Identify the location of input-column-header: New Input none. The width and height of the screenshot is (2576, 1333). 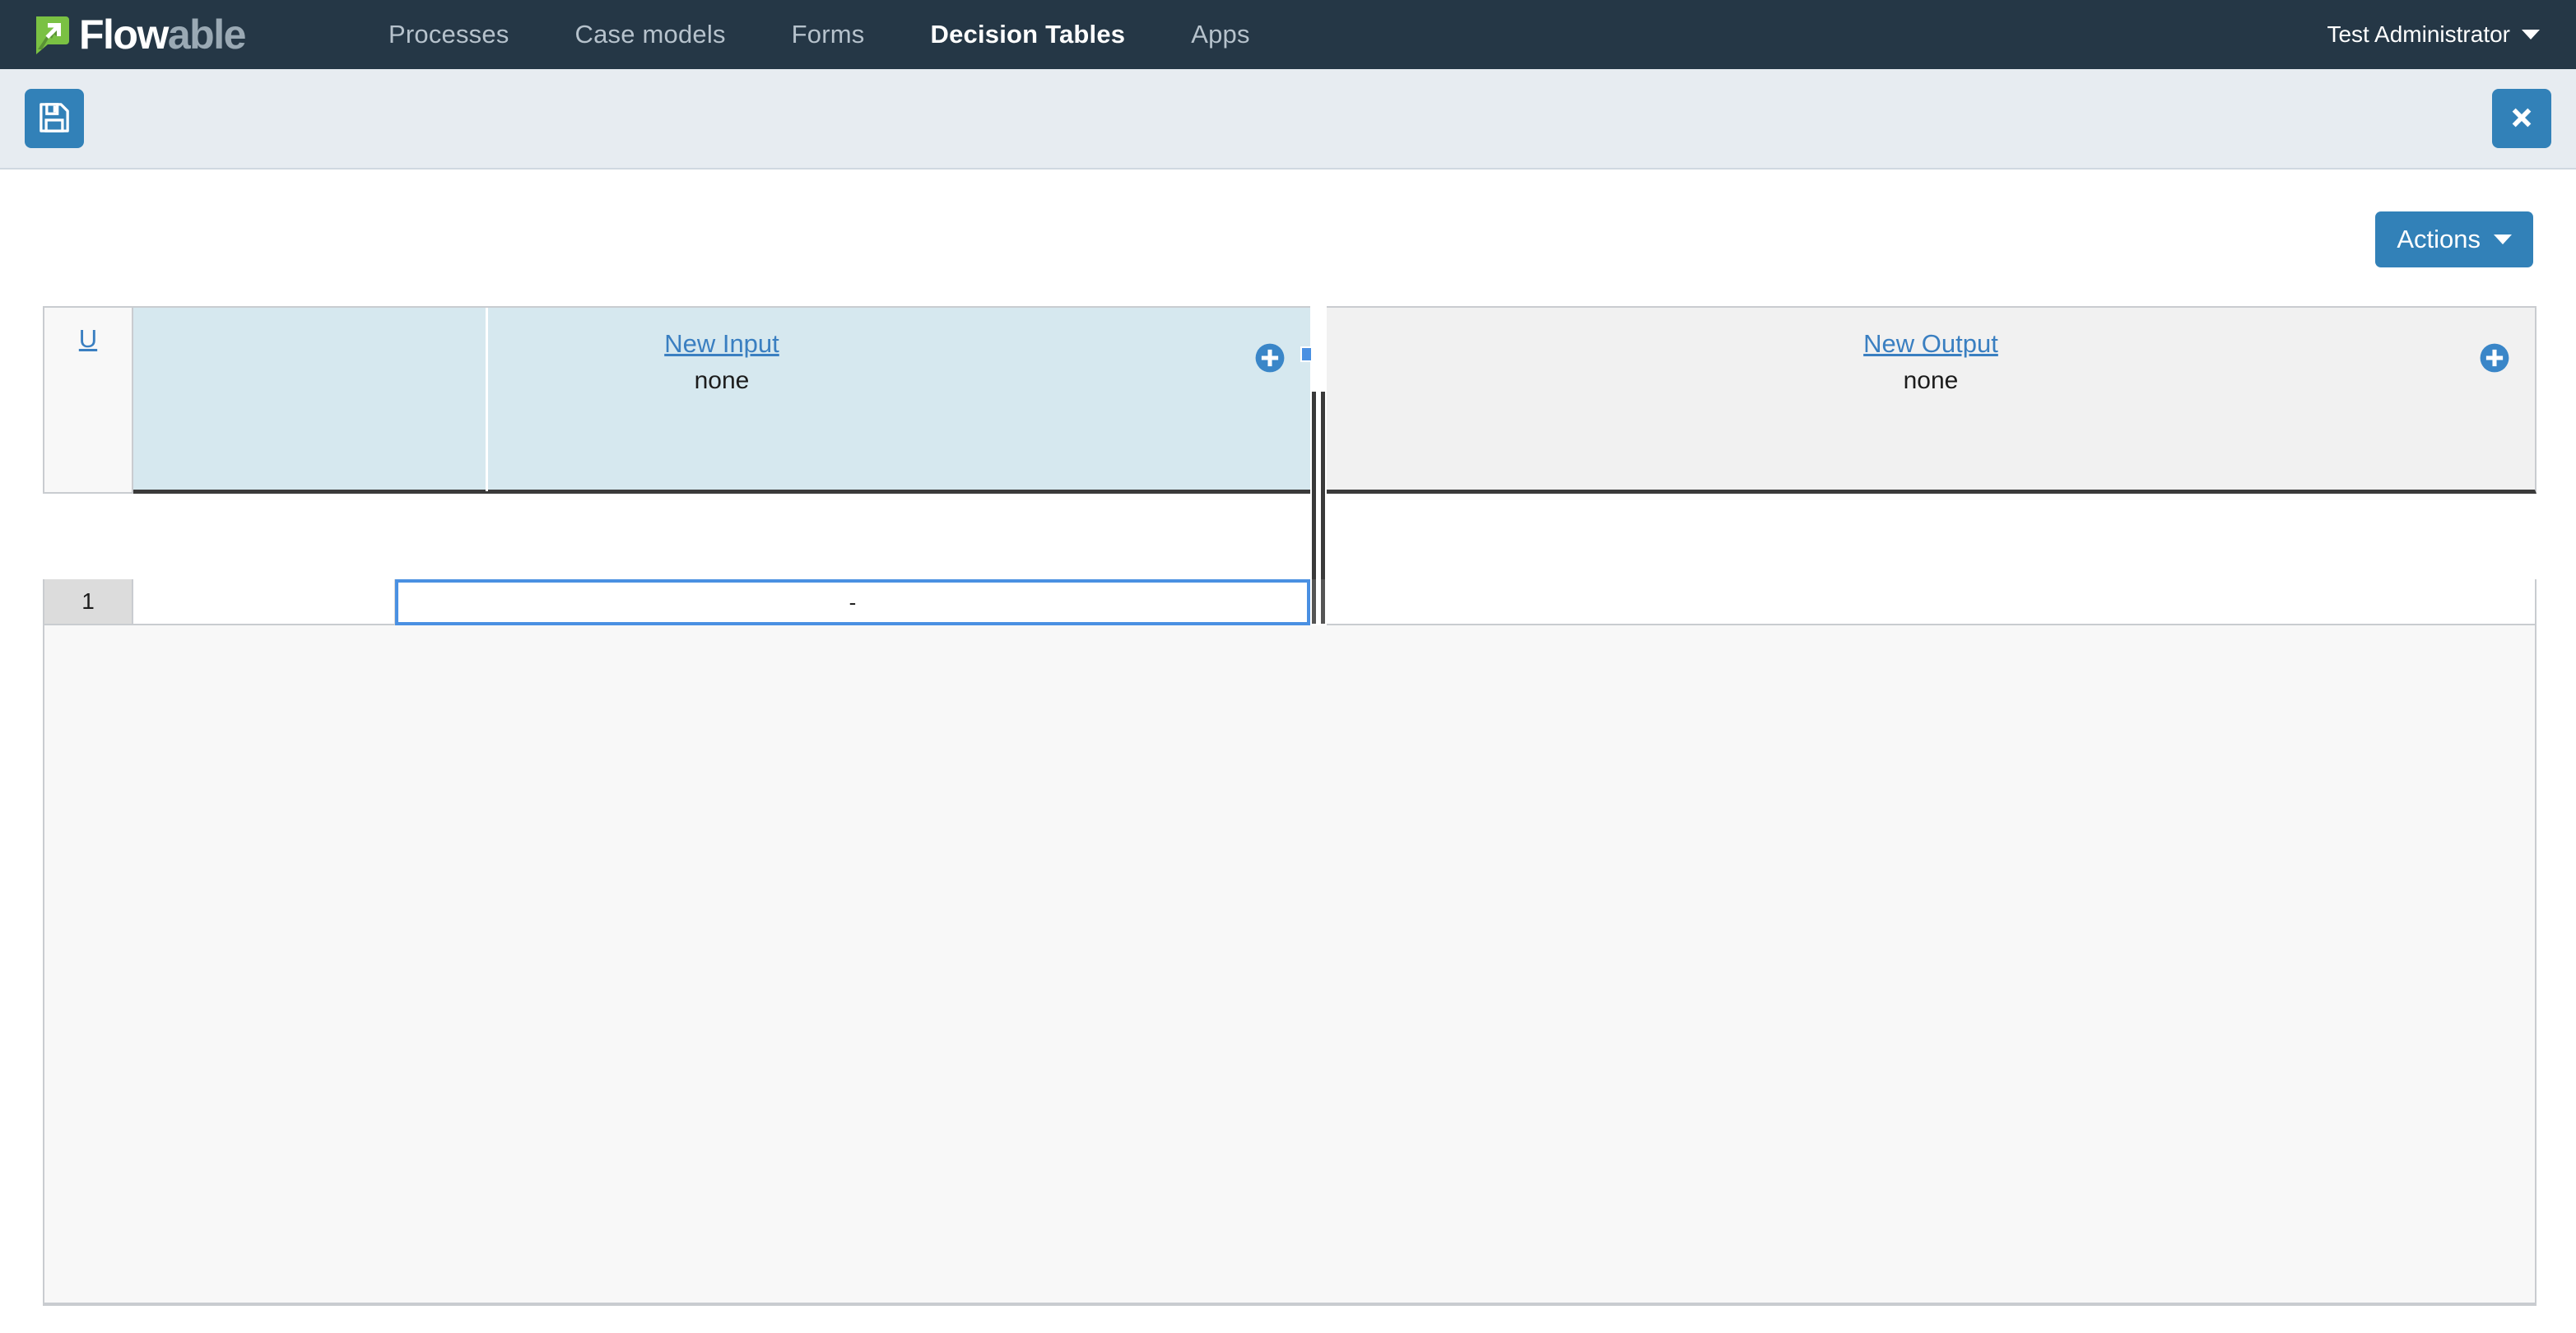
(721, 400).